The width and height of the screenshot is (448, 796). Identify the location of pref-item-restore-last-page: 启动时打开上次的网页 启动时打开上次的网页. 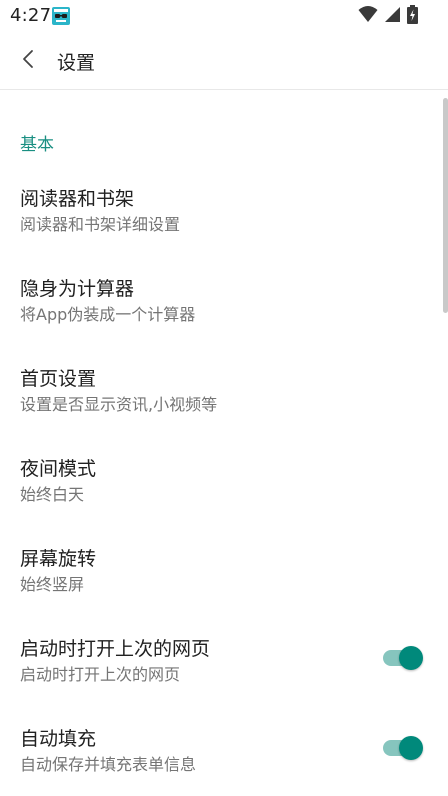
(220, 679).